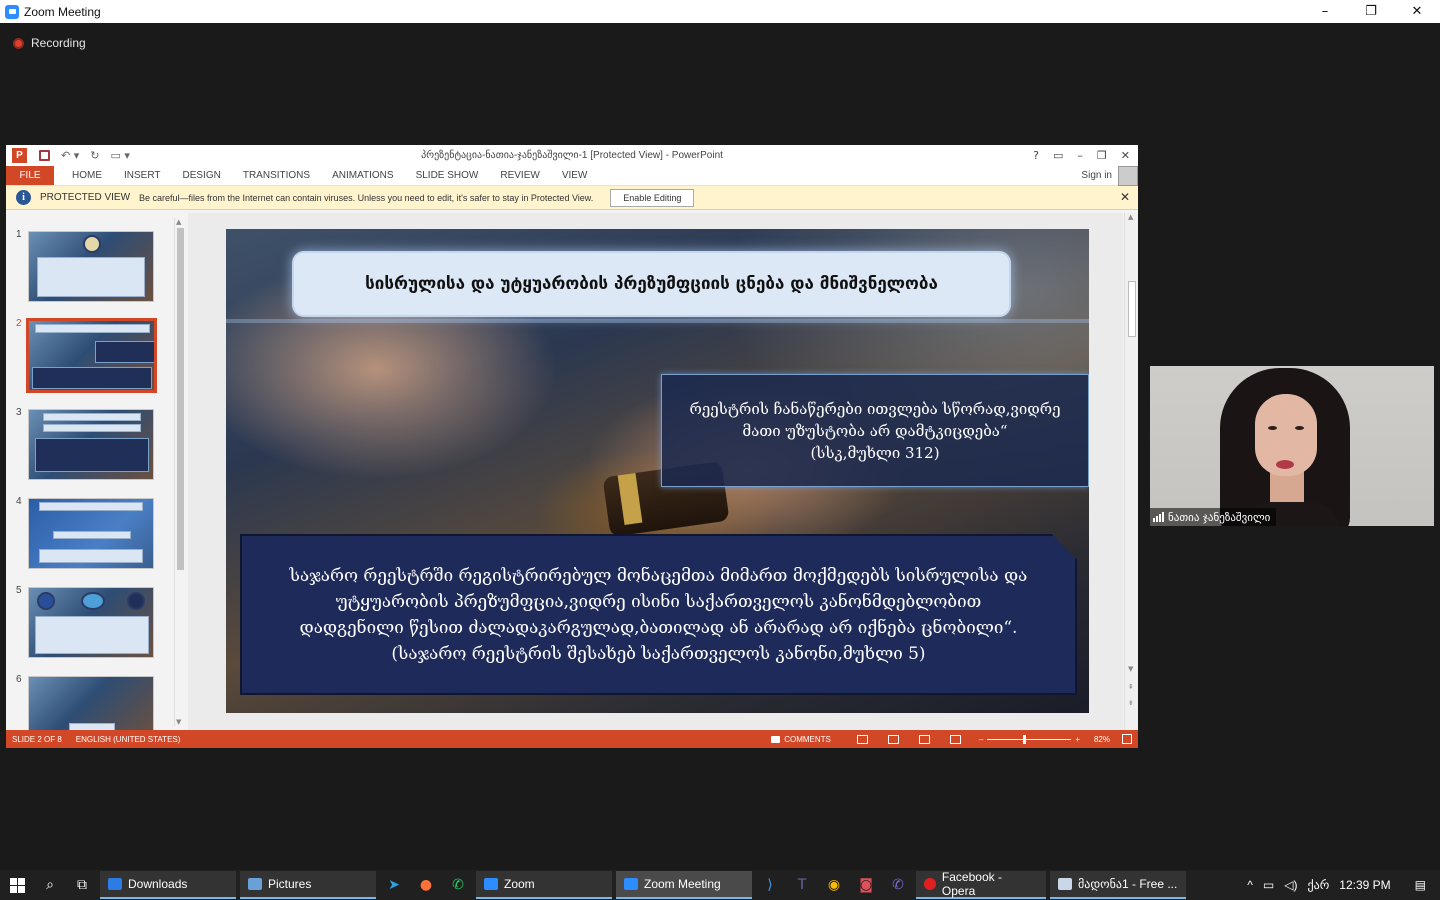 The width and height of the screenshot is (1440, 900). Describe the element at coordinates (1109, 175) in the screenshot. I see `sign-in: Sign in` at that location.